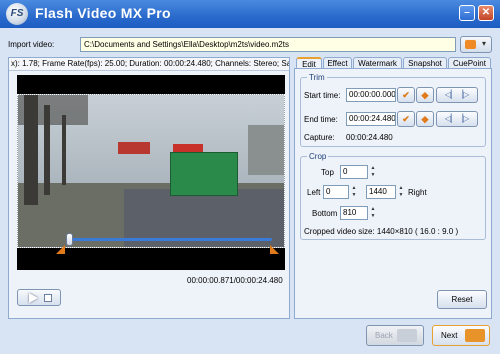 The width and height of the screenshot is (500, 354). What do you see at coordinates (484, 43) in the screenshot?
I see `chevron-down-icon: ▾` at bounding box center [484, 43].